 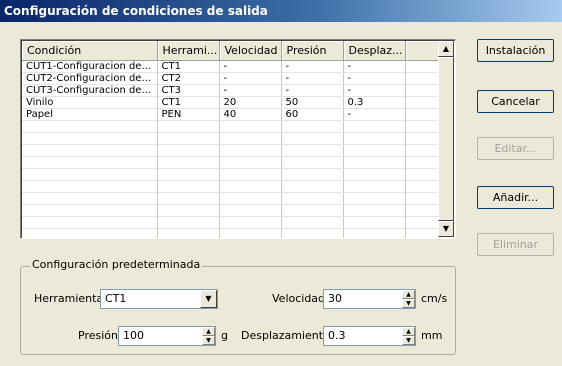 I want to click on col-header-speed: Velocidad, so click(x=250, y=51).